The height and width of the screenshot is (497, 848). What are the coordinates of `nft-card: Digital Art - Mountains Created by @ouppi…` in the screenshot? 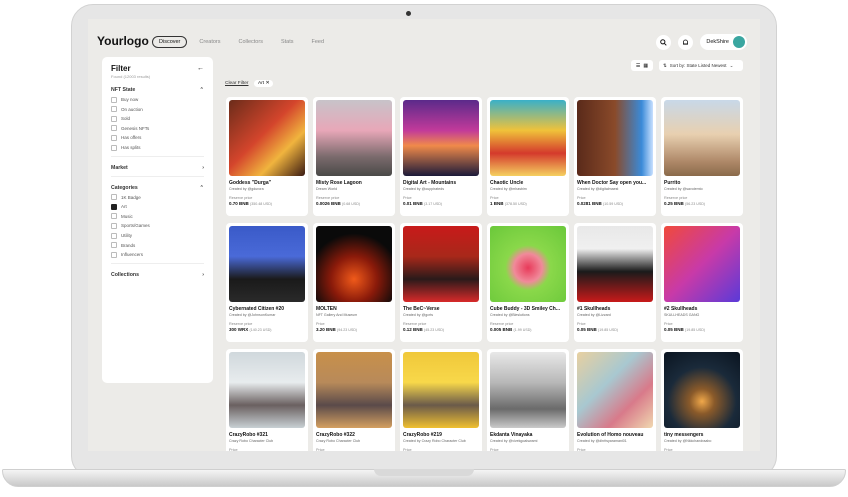 It's located at (441, 156).